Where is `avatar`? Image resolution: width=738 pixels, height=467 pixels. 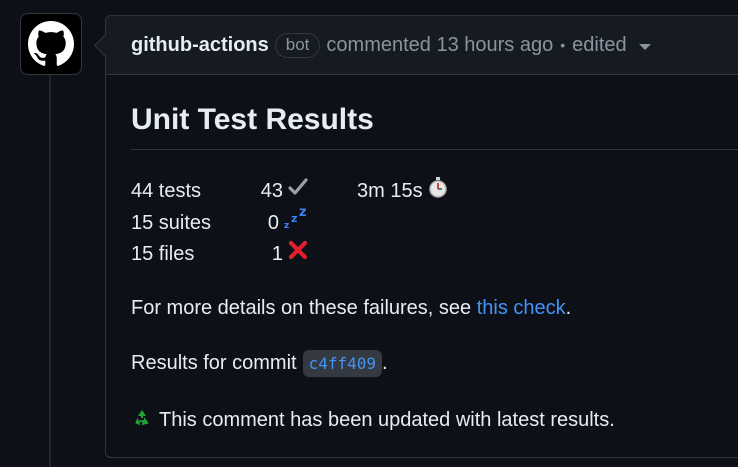
avatar is located at coordinates (51, 44).